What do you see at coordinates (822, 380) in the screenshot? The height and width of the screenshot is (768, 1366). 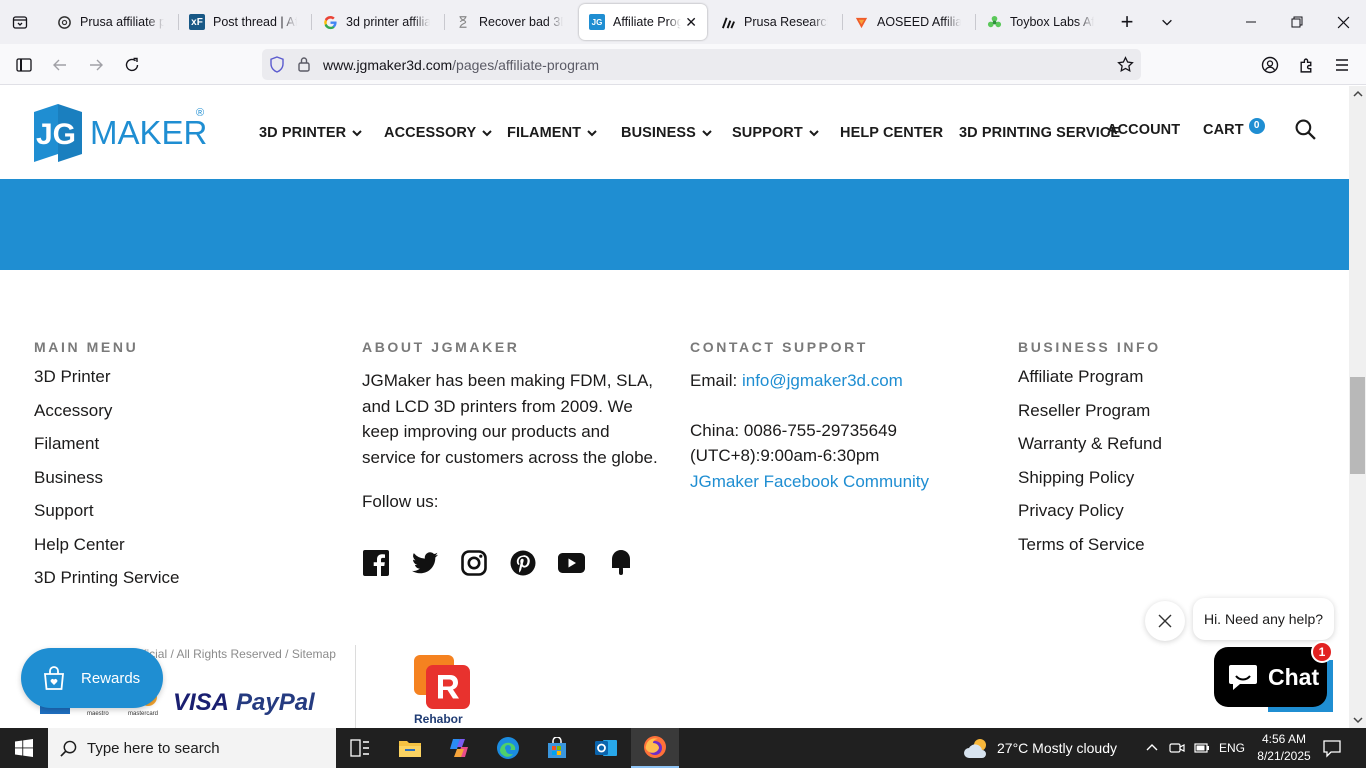 I see `email-link: info@jgmaker3d.com` at bounding box center [822, 380].